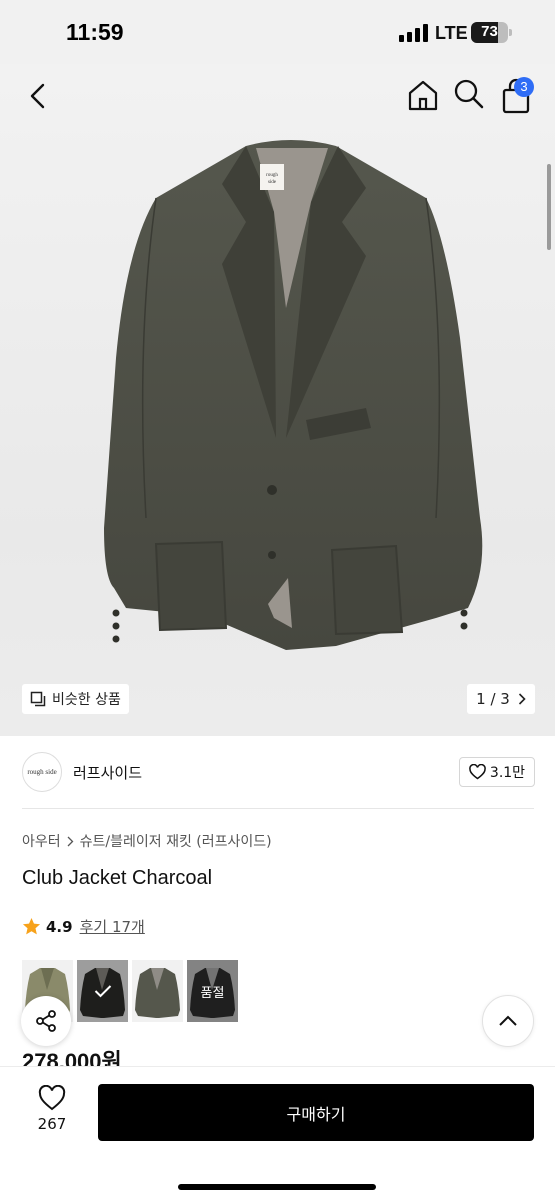  Describe the element at coordinates (272, 175) in the screenshot. I see `svg-text: rough` at that location.